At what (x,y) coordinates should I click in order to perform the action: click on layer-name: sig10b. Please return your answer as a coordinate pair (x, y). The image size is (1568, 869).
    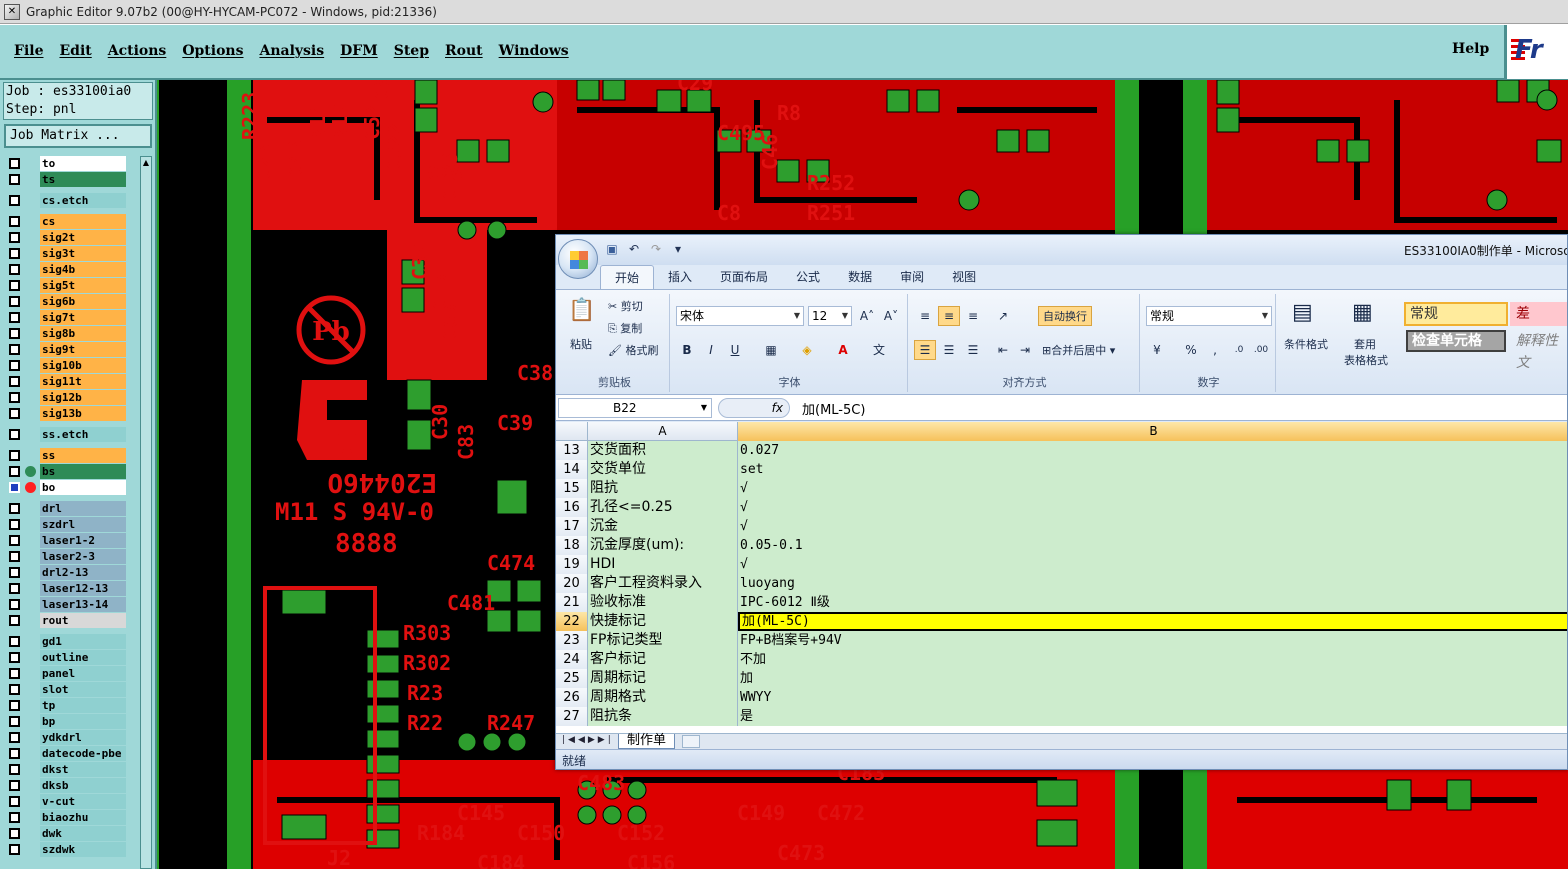
    Looking at the image, I should click on (83, 365).